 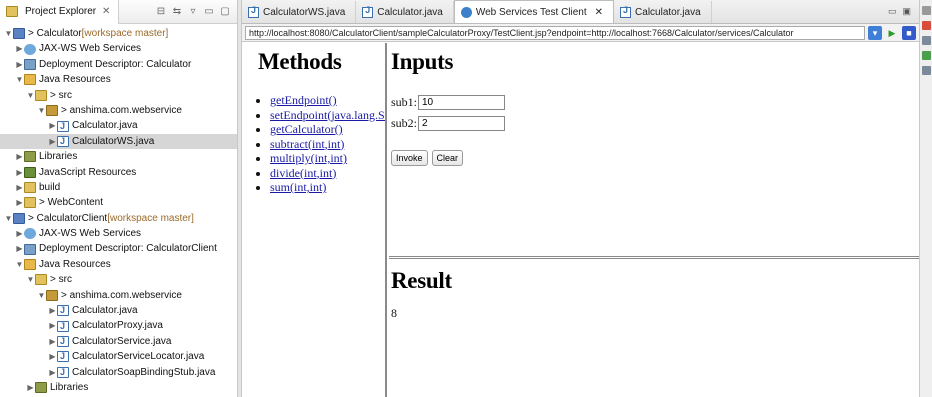 I want to click on method-link: setEndpoint(java.lang.String), so click(x=327, y=115).